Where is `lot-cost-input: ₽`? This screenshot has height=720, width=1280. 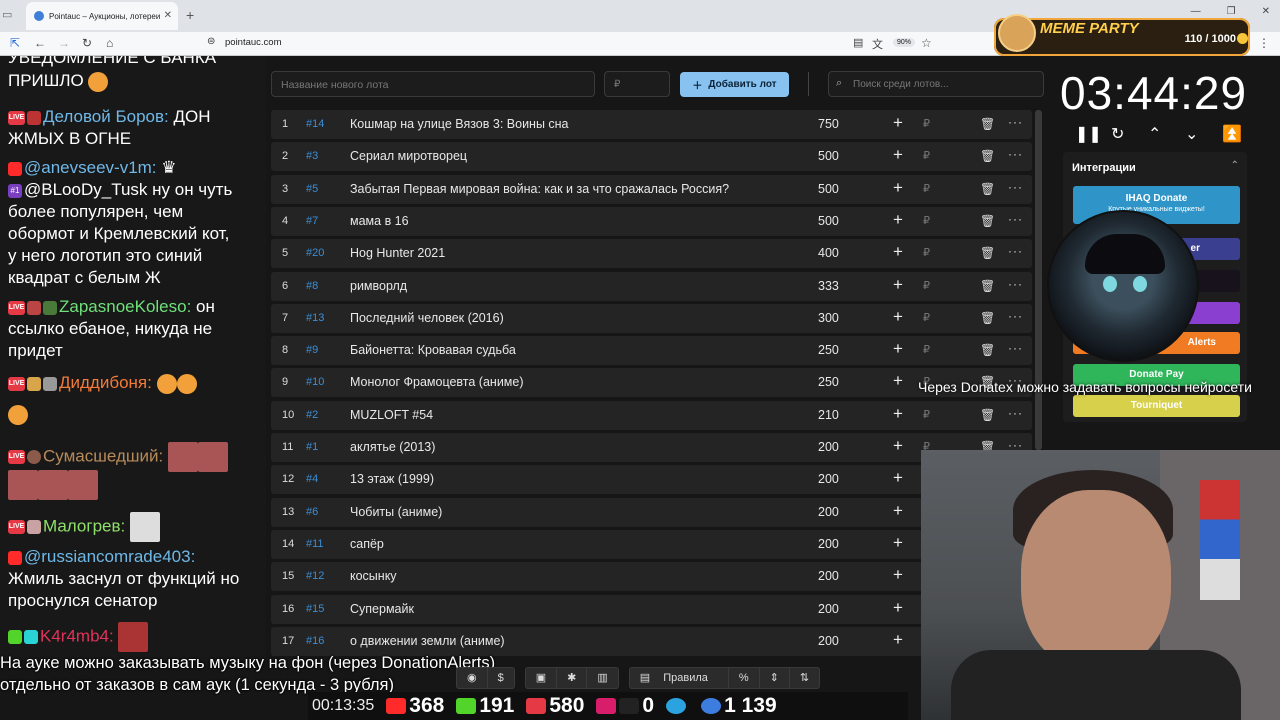 lot-cost-input: ₽ is located at coordinates (637, 84).